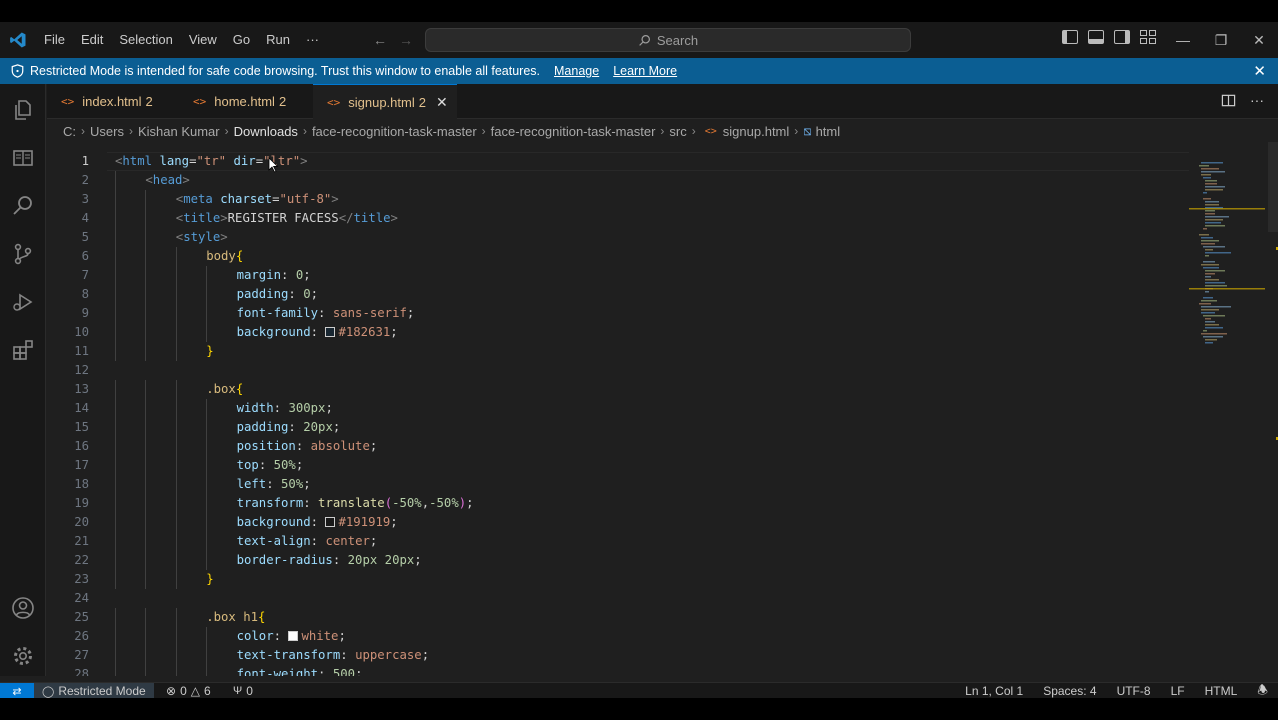 The height and width of the screenshot is (720, 1278). I want to click on code-line: 9 font-family: sans-serif;, so click(618, 313).